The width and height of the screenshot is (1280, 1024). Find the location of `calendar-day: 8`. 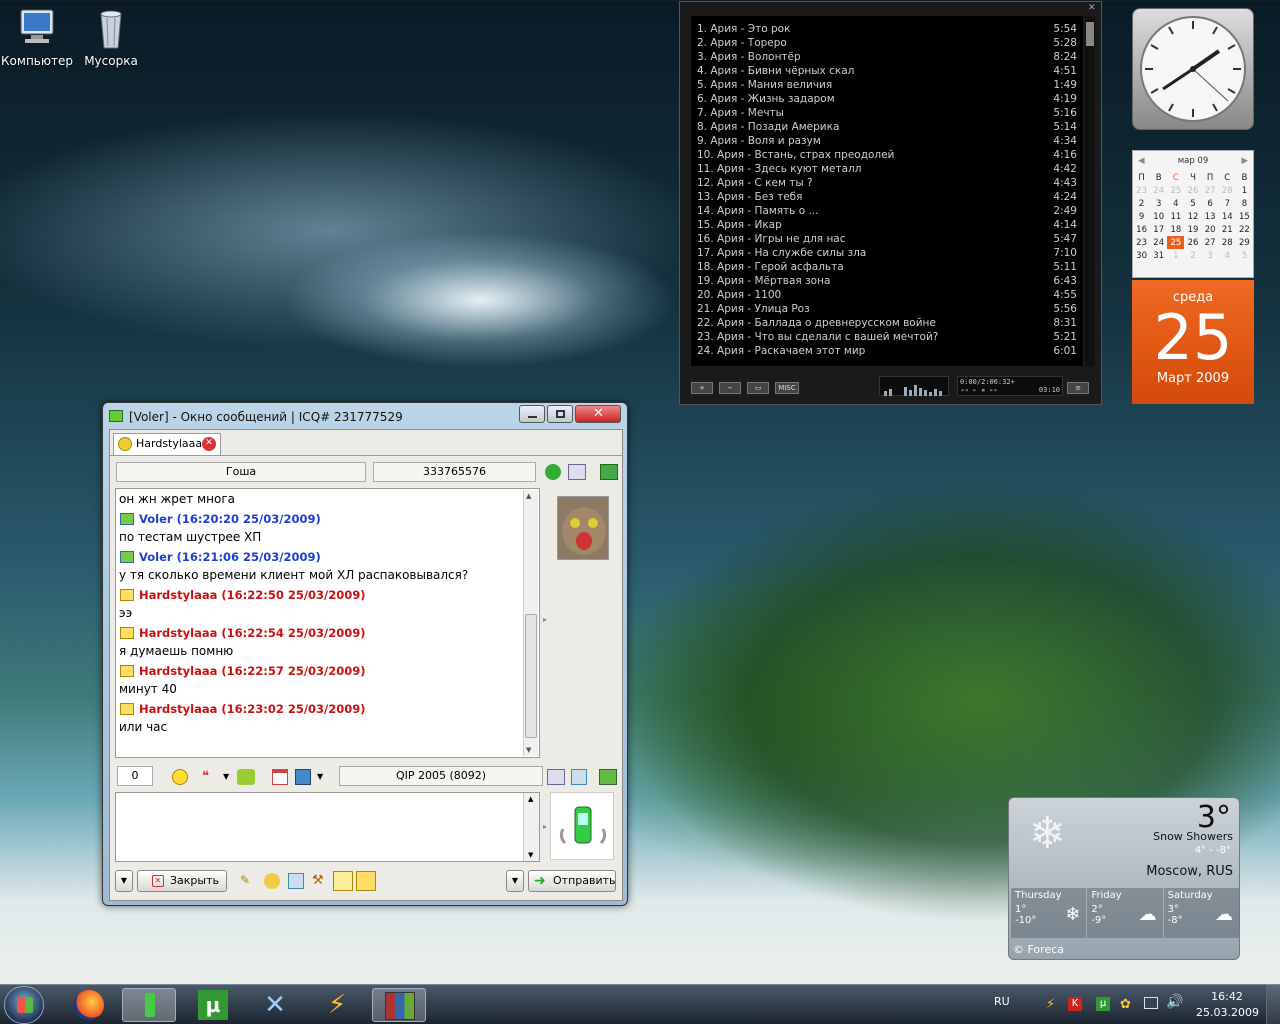

calendar-day: 8 is located at coordinates (1244, 203).